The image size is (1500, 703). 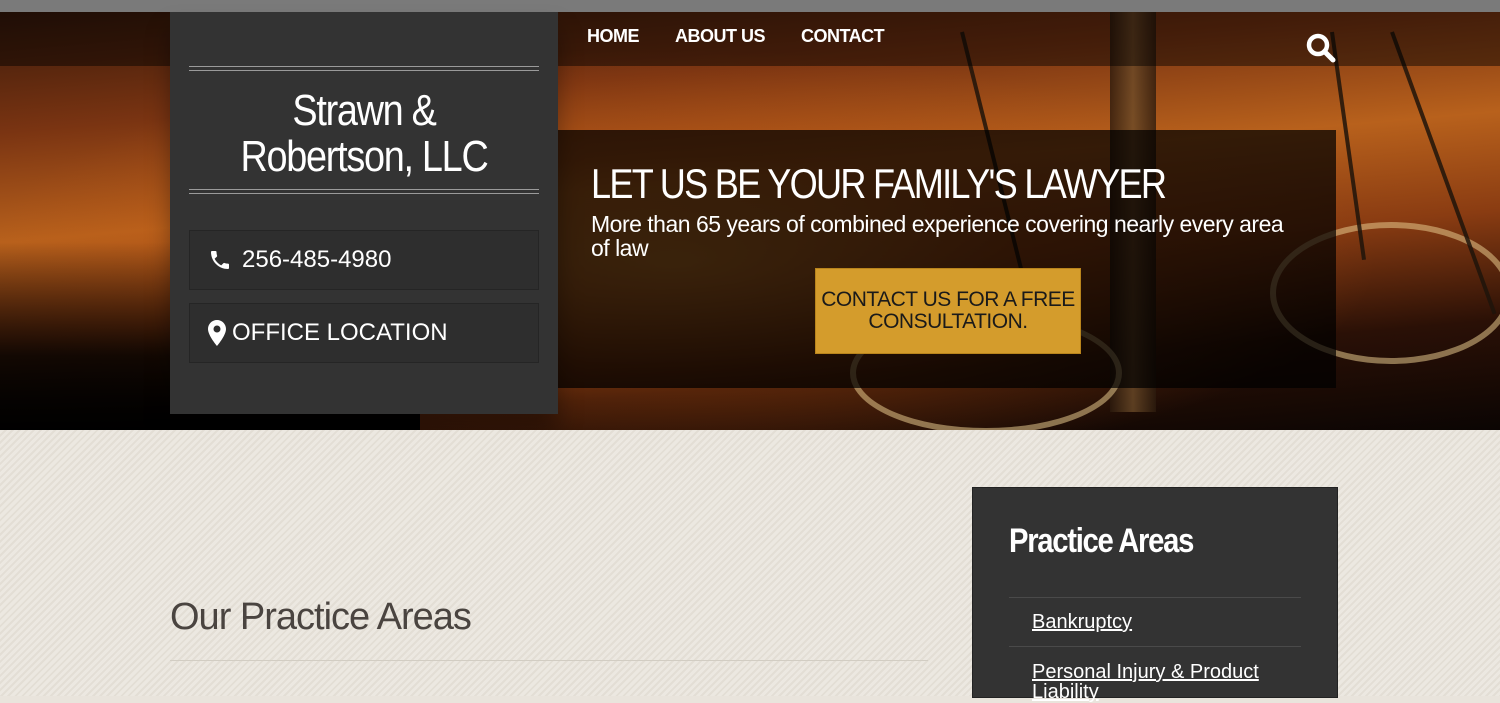 What do you see at coordinates (220, 260) in the screenshot?
I see `phone-icon` at bounding box center [220, 260].